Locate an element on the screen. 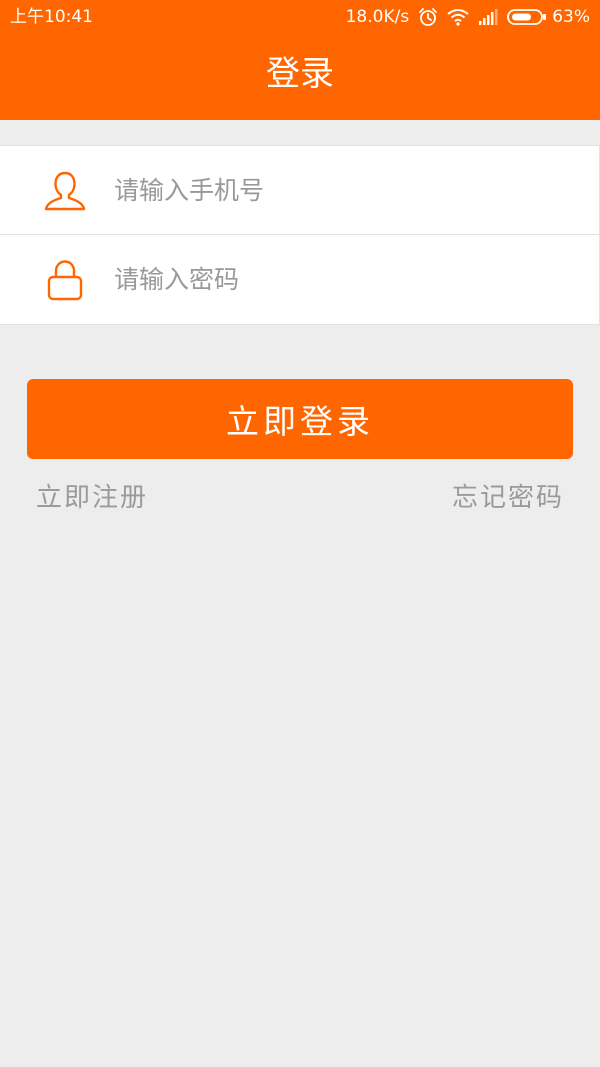 This screenshot has width=600, height=1067. battery-indicator: 63% is located at coordinates (548, 17).